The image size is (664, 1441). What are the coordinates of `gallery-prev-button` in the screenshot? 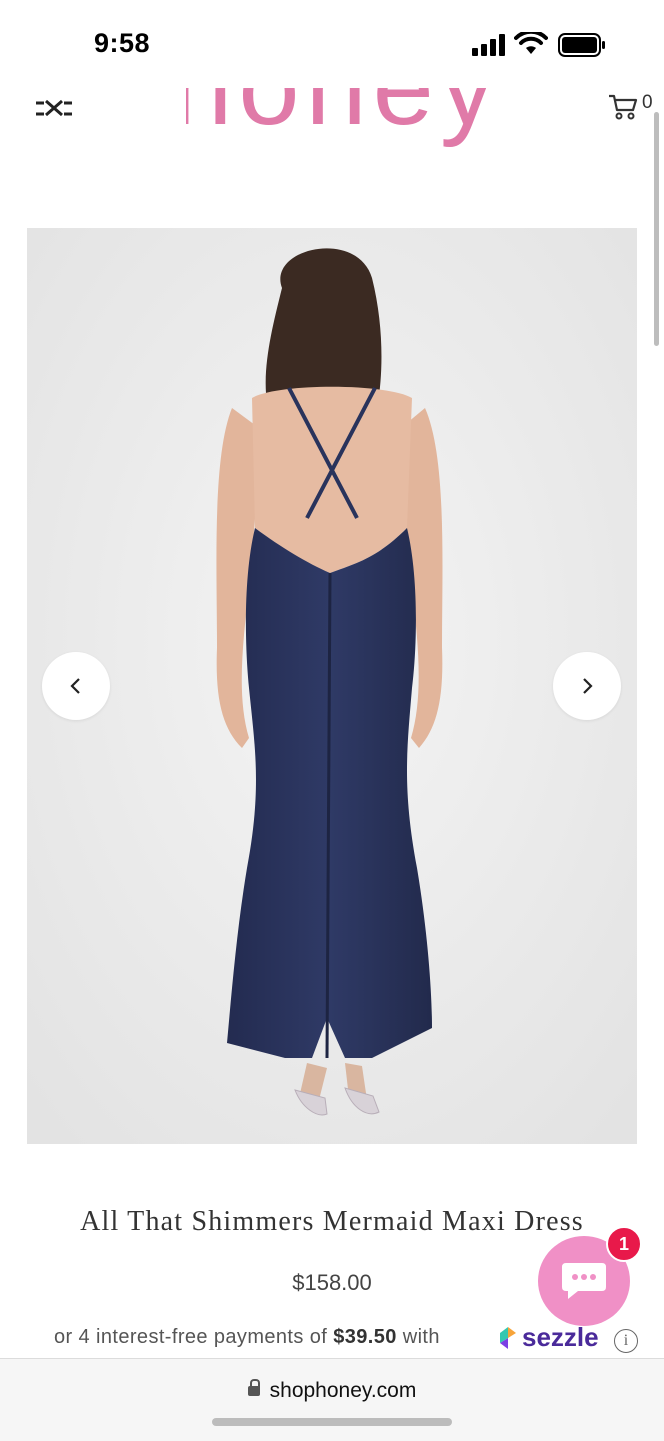 It's located at (76, 686).